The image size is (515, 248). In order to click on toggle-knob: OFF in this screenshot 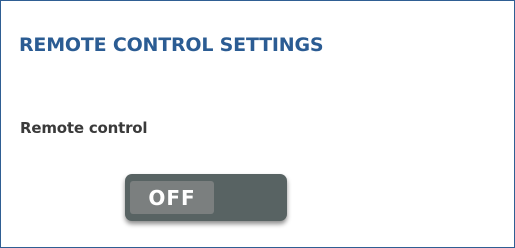, I will do `click(172, 197)`.